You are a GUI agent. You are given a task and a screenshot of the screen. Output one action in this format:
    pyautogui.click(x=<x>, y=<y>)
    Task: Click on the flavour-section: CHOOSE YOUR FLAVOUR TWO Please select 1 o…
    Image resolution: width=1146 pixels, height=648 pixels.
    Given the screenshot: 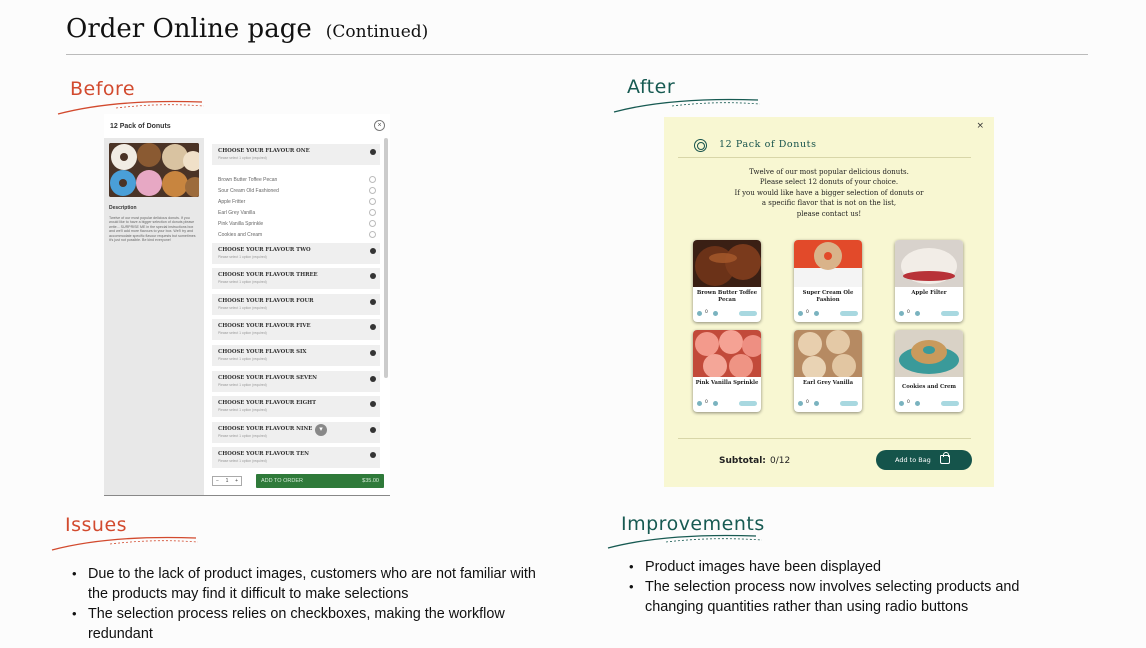 What is the action you would take?
    pyautogui.click(x=296, y=253)
    